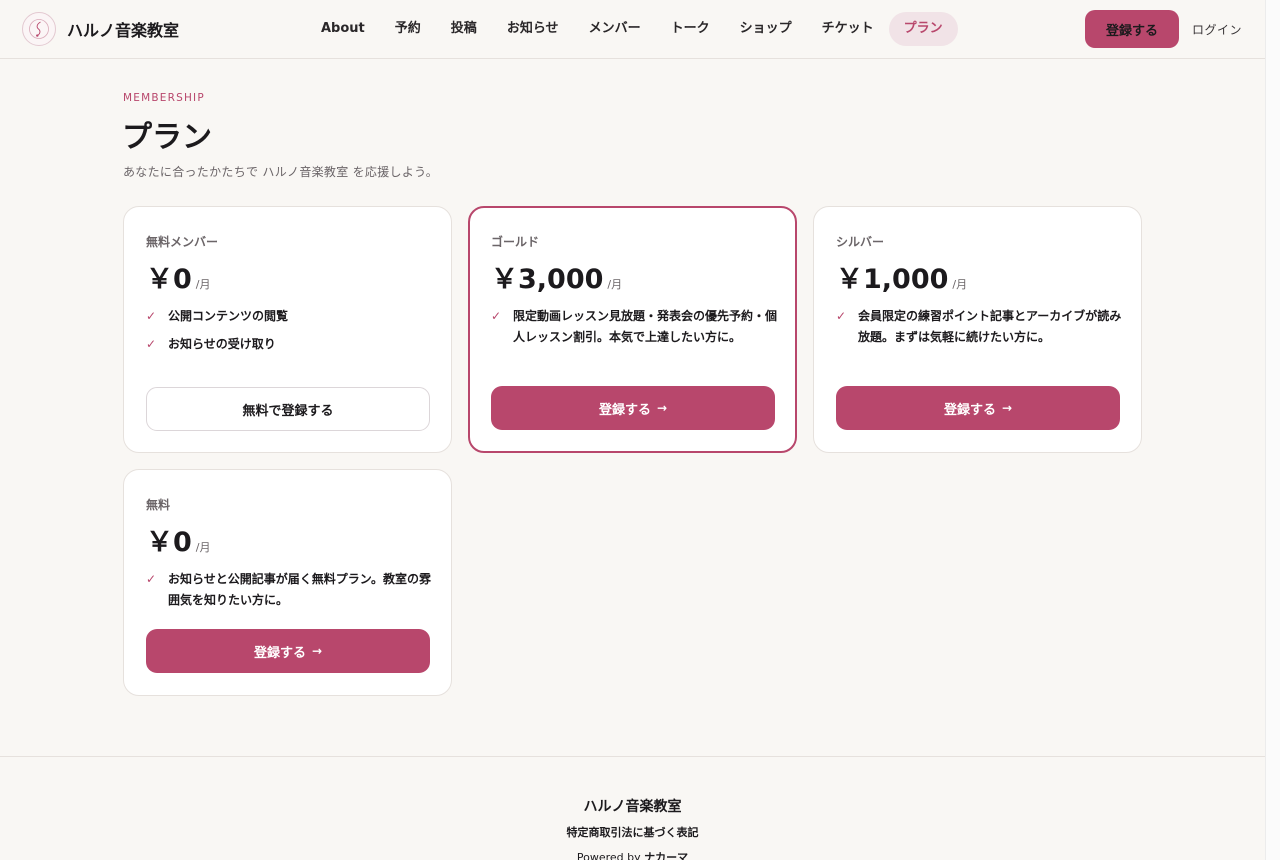 The height and width of the screenshot is (860, 1280). I want to click on nav-item-reservation: 予約, so click(408, 29).